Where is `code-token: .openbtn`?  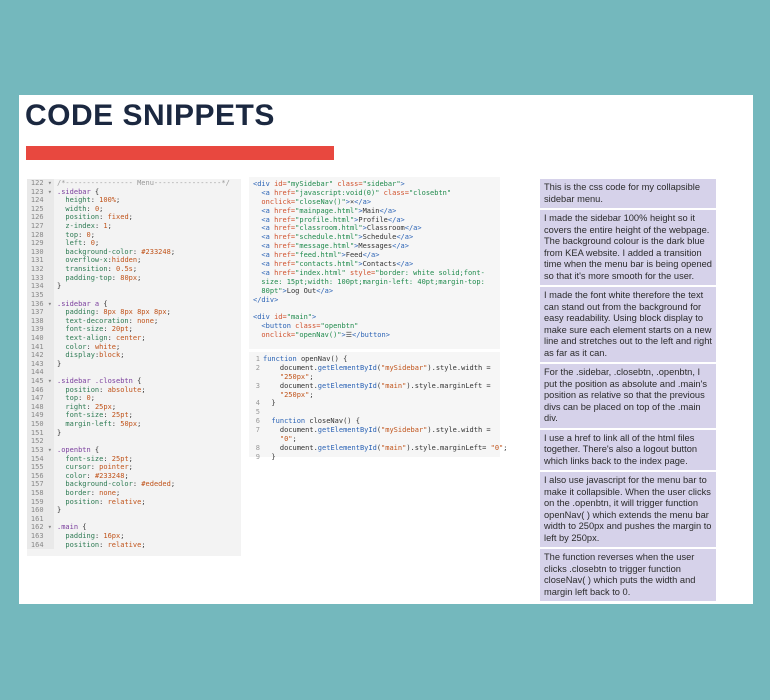
code-token: .openbtn is located at coordinates (74, 449).